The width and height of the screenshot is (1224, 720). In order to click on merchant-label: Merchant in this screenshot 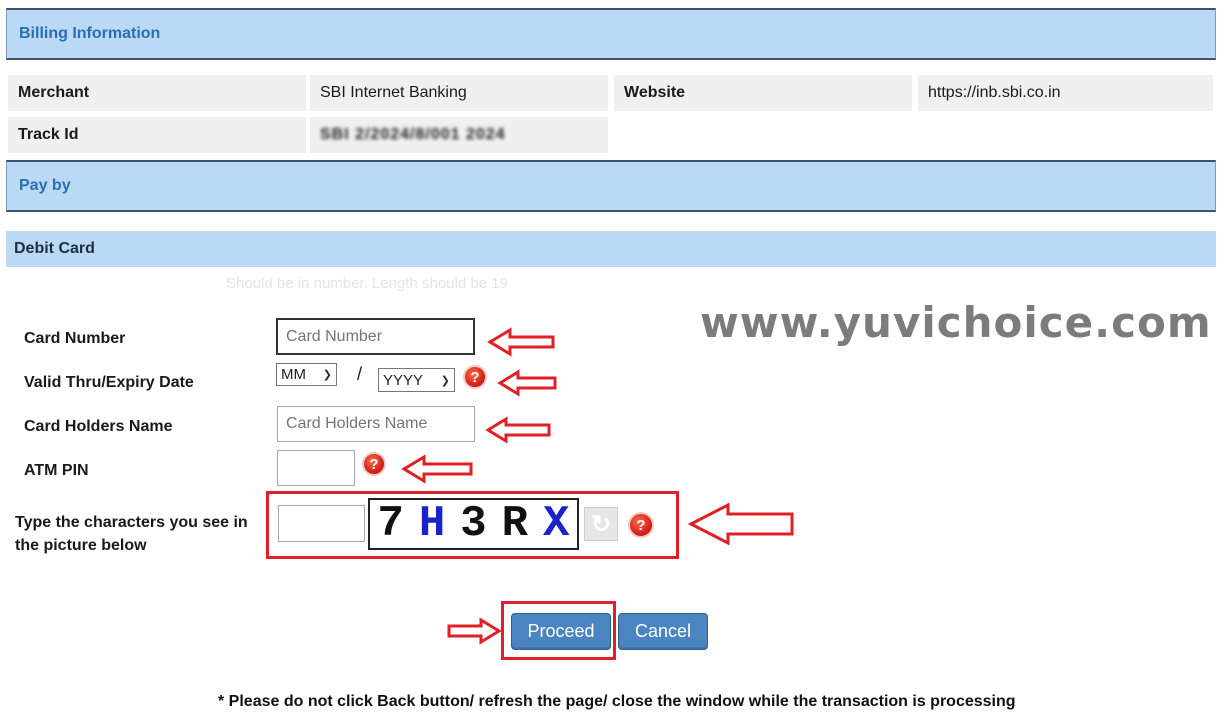, I will do `click(157, 93)`.